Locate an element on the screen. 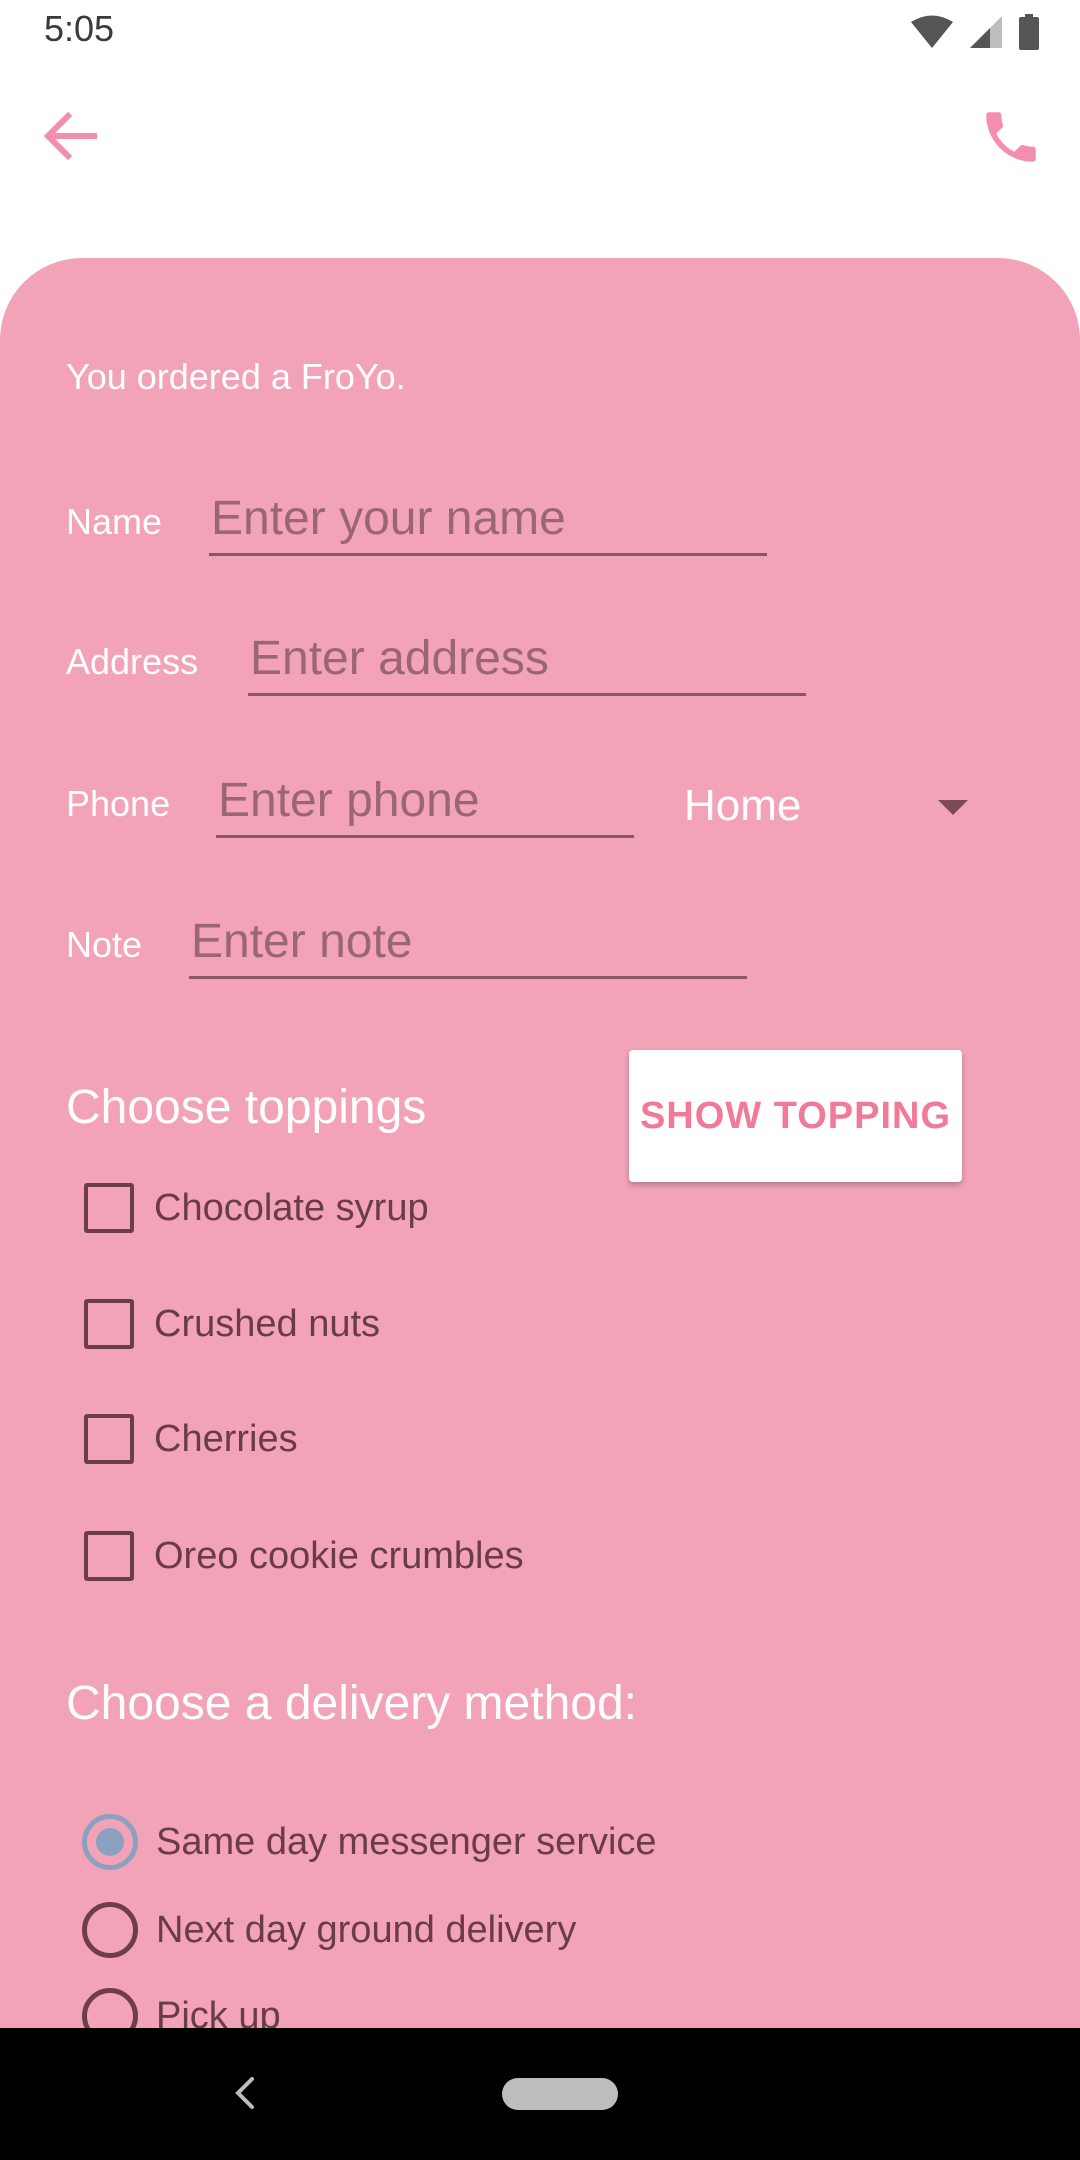 The width and height of the screenshot is (1080, 2160). nav-back-icon is located at coordinates (244, 2093).